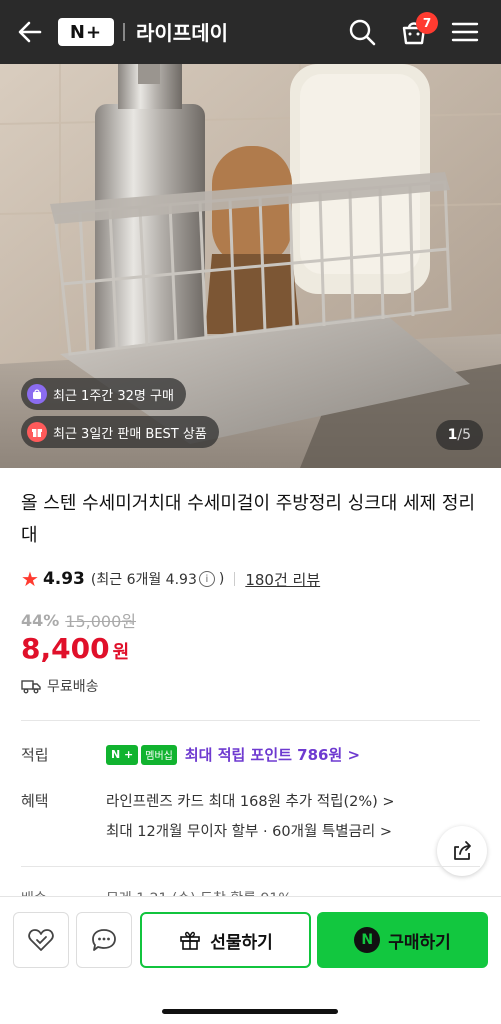 The width and height of the screenshot is (501, 1024). Describe the element at coordinates (465, 32) in the screenshot. I see `menu-icon` at that location.